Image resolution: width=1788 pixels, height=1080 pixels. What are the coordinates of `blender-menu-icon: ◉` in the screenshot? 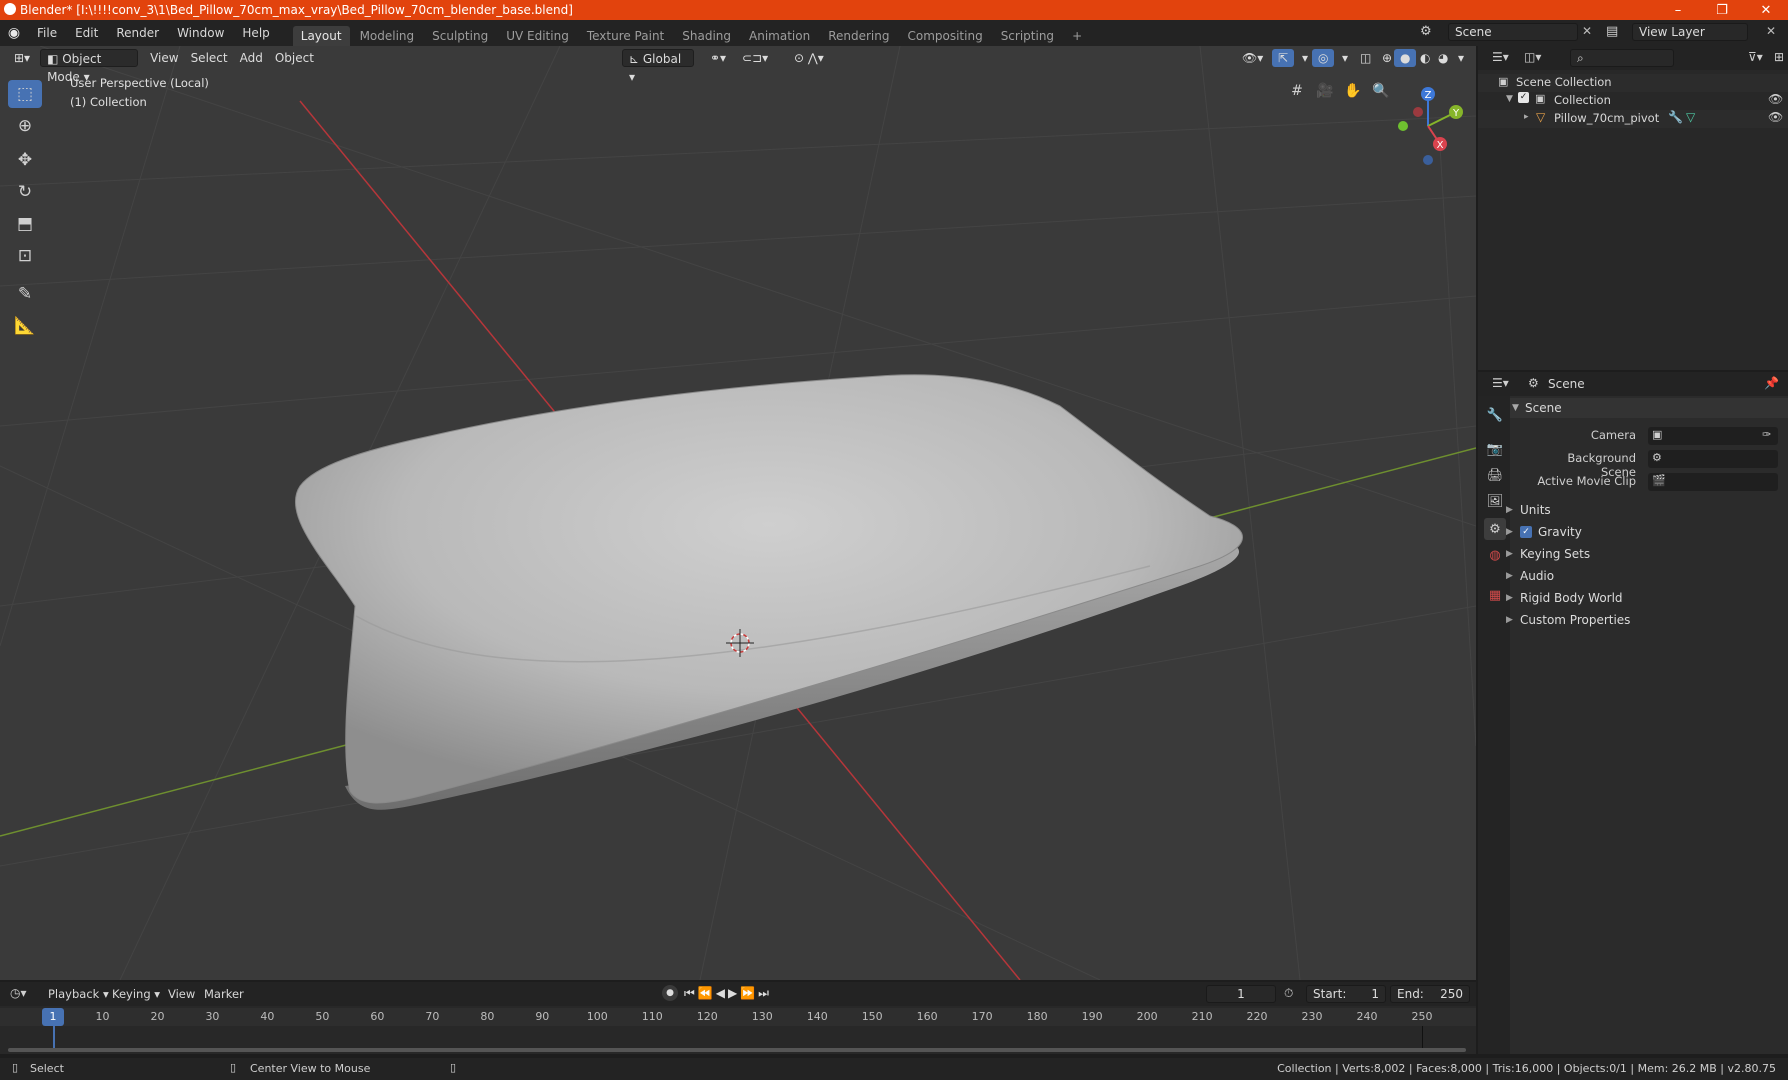 It's located at (14, 33).